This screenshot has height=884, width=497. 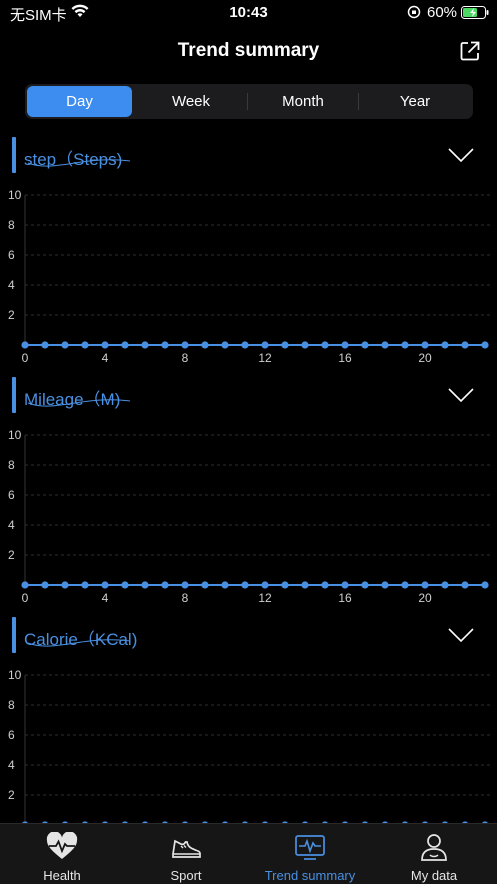 I want to click on tabbar-item-my-data: My data, so click(x=434, y=854).